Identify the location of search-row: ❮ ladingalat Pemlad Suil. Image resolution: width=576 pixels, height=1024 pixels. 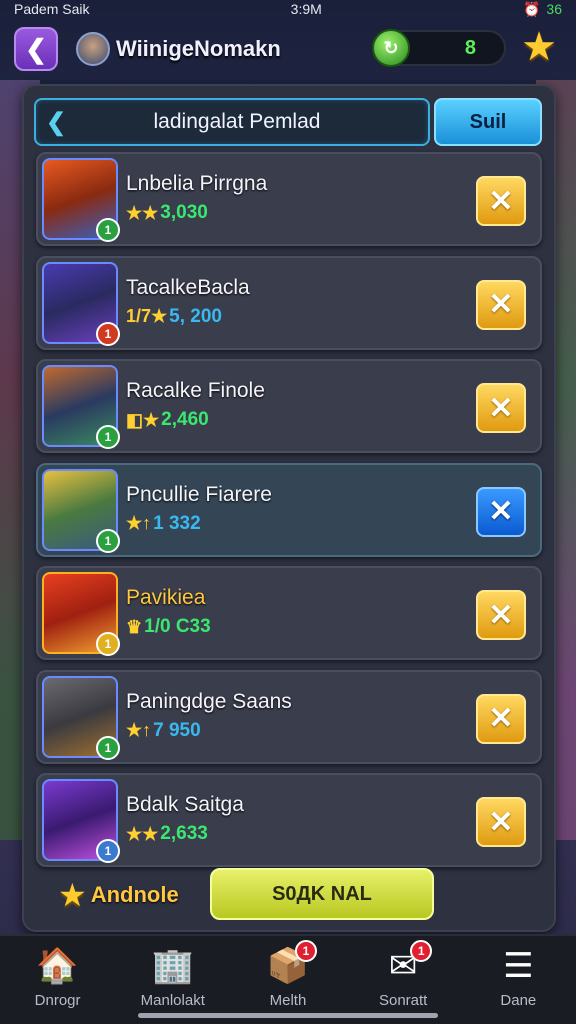
(288, 122).